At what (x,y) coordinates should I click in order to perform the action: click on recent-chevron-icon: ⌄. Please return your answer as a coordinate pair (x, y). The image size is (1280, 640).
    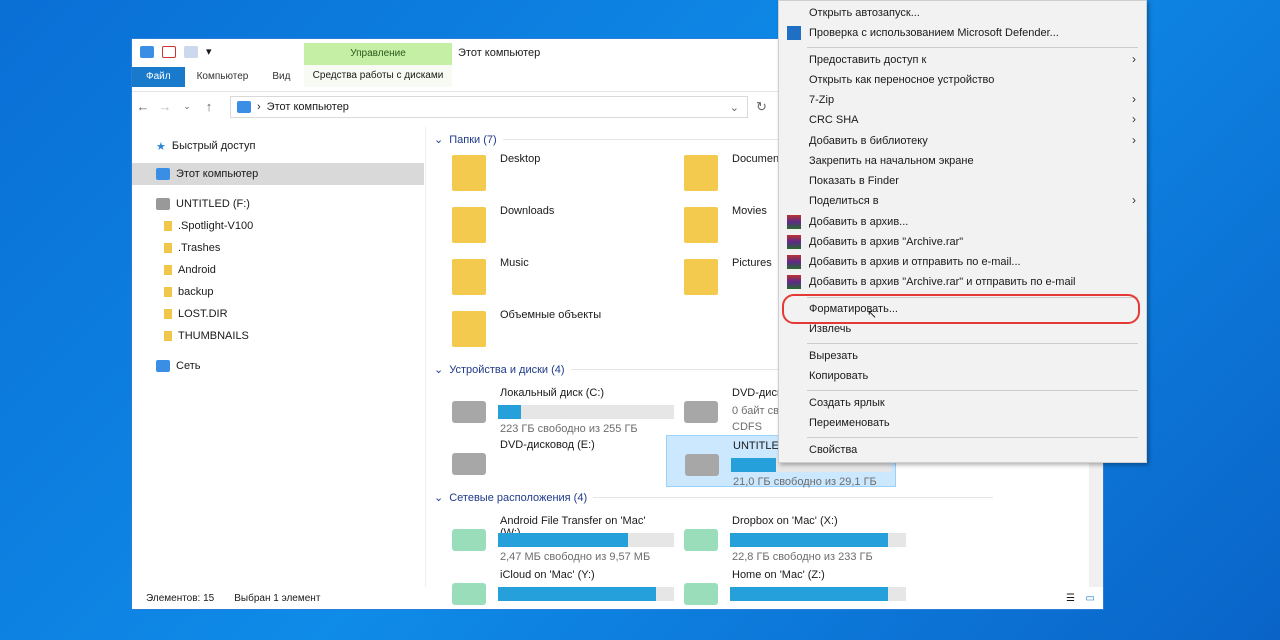
    Looking at the image, I should click on (187, 106).